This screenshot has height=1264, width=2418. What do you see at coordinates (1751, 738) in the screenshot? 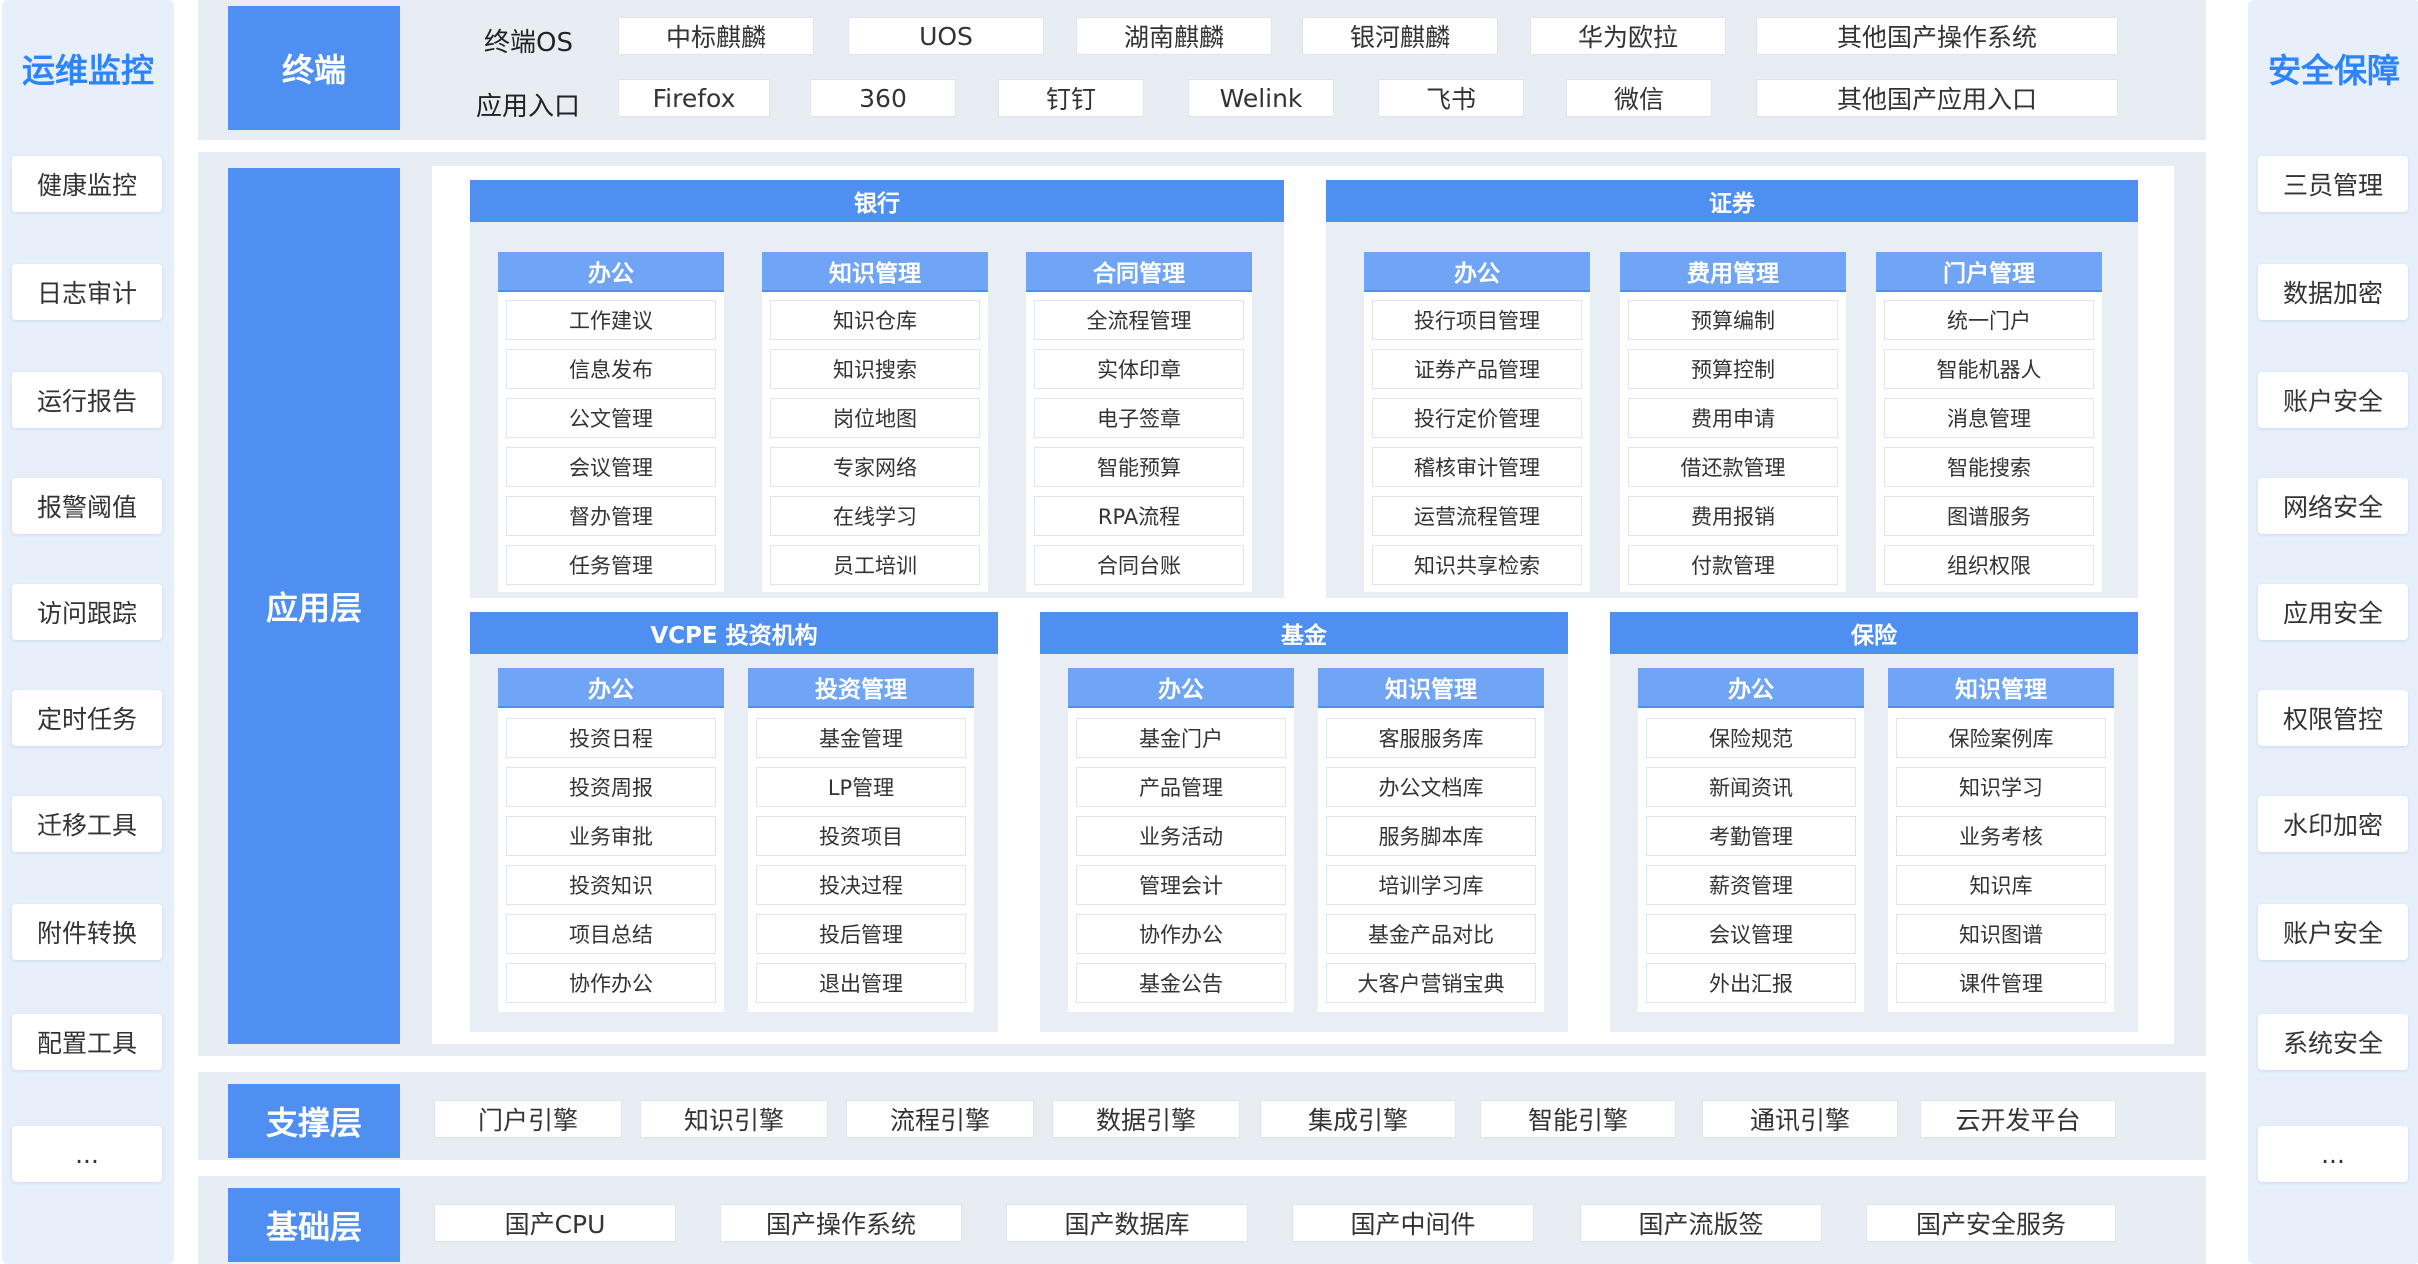
I see `category-item: 保险规范` at bounding box center [1751, 738].